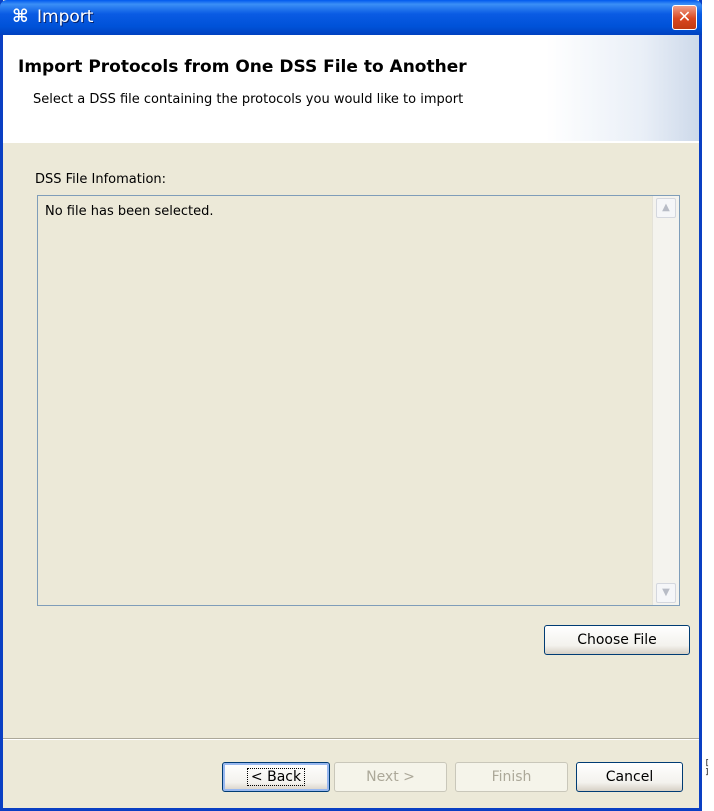  Describe the element at coordinates (390, 777) in the screenshot. I see `next-button: Next >` at that location.